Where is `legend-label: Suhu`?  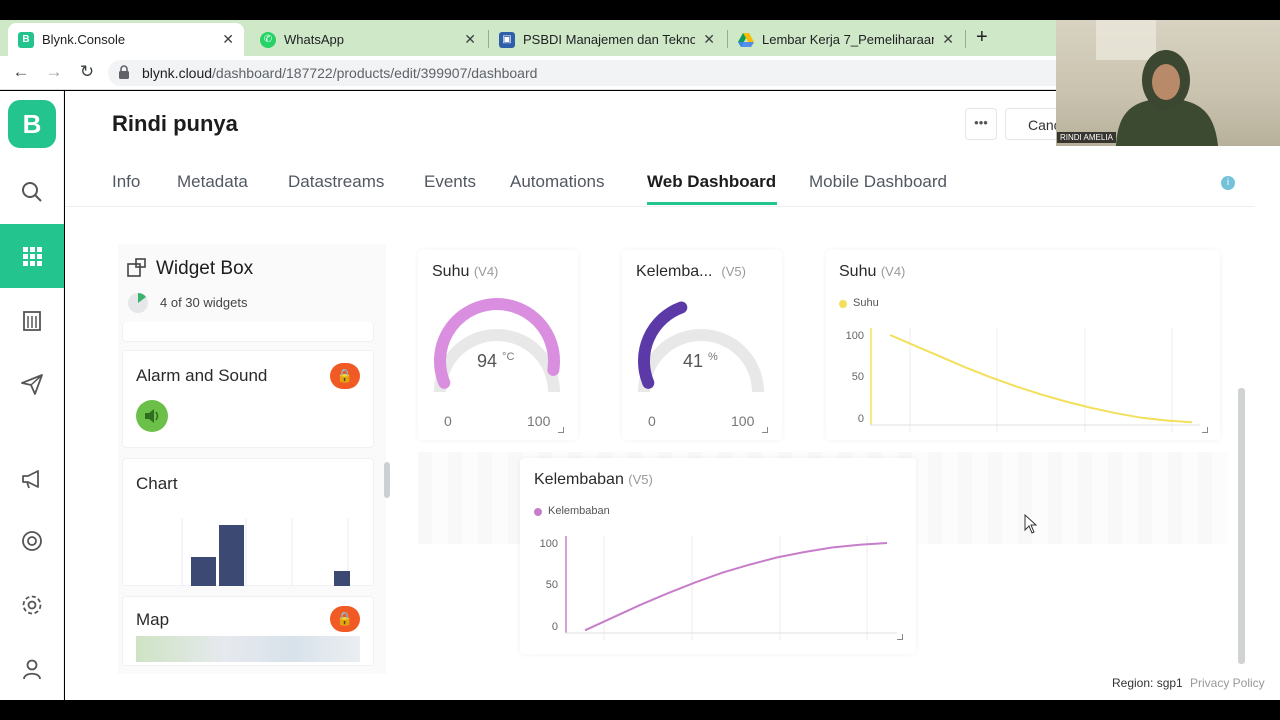 legend-label: Suhu is located at coordinates (866, 303).